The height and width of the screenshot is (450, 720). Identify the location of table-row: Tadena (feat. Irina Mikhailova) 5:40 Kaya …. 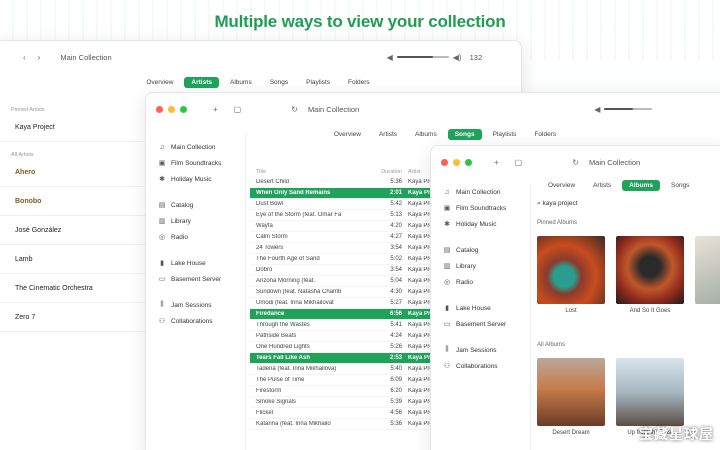
(350, 369).